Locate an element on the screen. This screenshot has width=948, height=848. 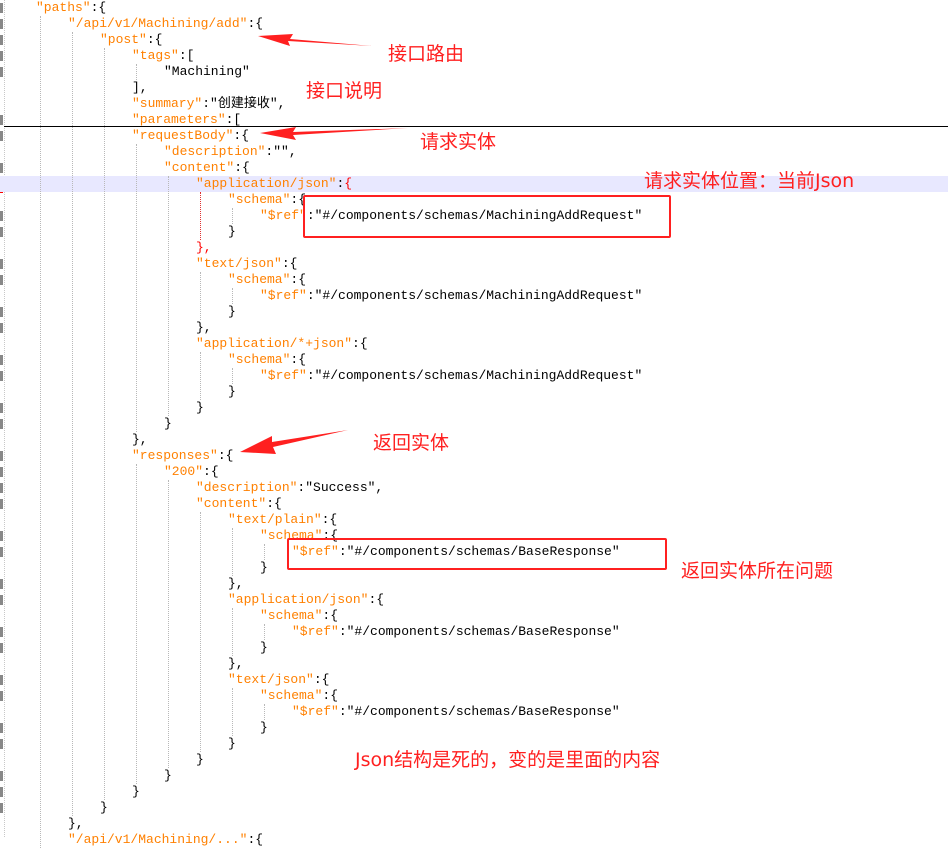
annotation-json-structure: Json结构是死的，变的是里面的内容 is located at coordinates (508, 760).